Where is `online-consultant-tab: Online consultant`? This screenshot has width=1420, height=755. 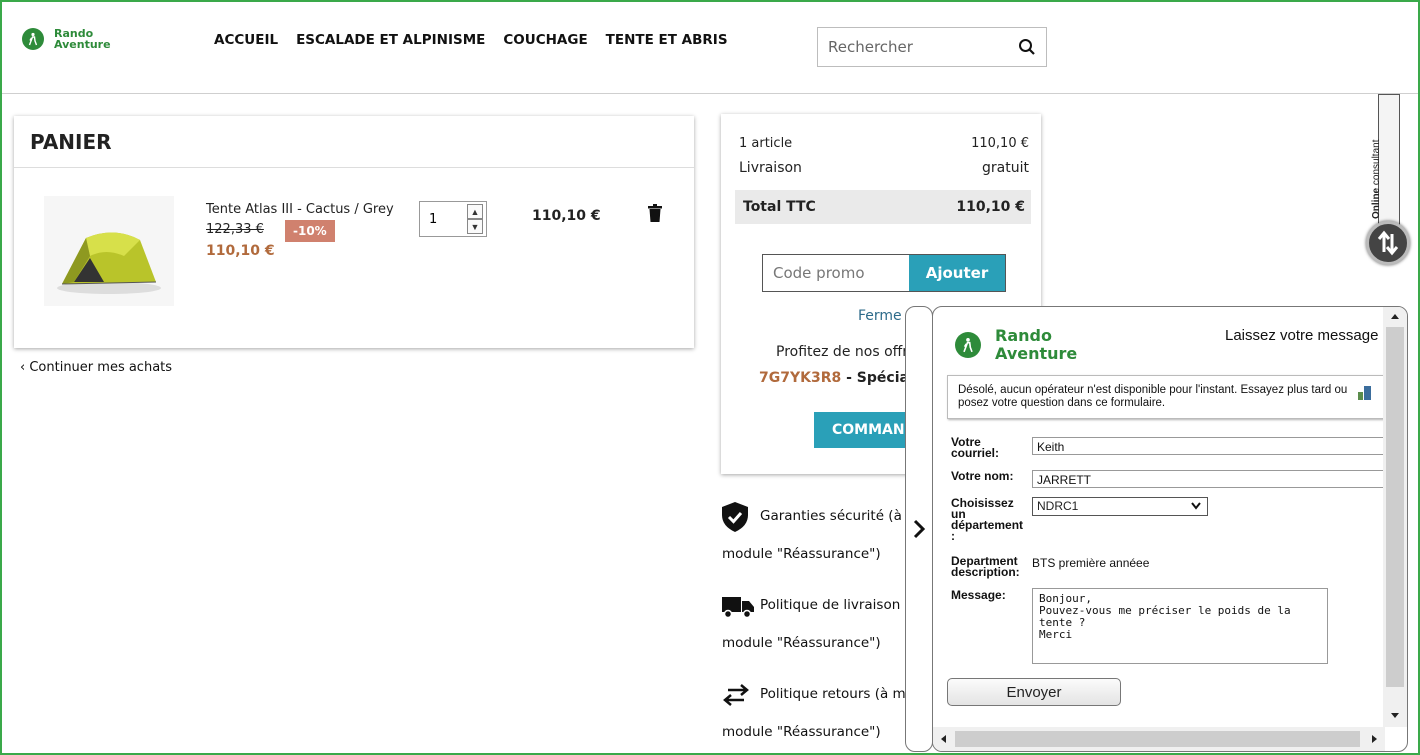 online-consultant-tab: Online consultant is located at coordinates (1385, 160).